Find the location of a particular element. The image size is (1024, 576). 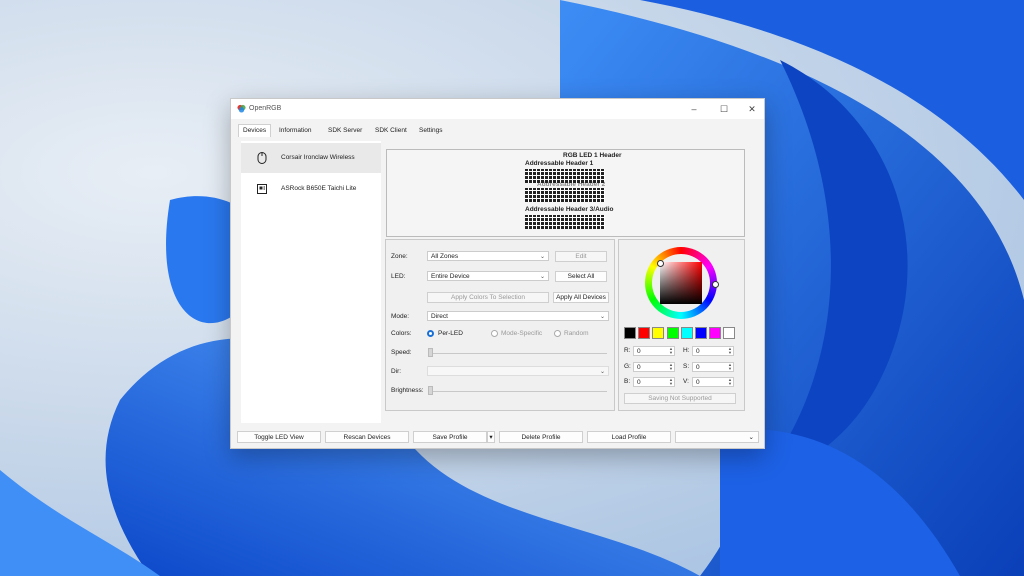

speed-label: Speed: is located at coordinates (401, 352).